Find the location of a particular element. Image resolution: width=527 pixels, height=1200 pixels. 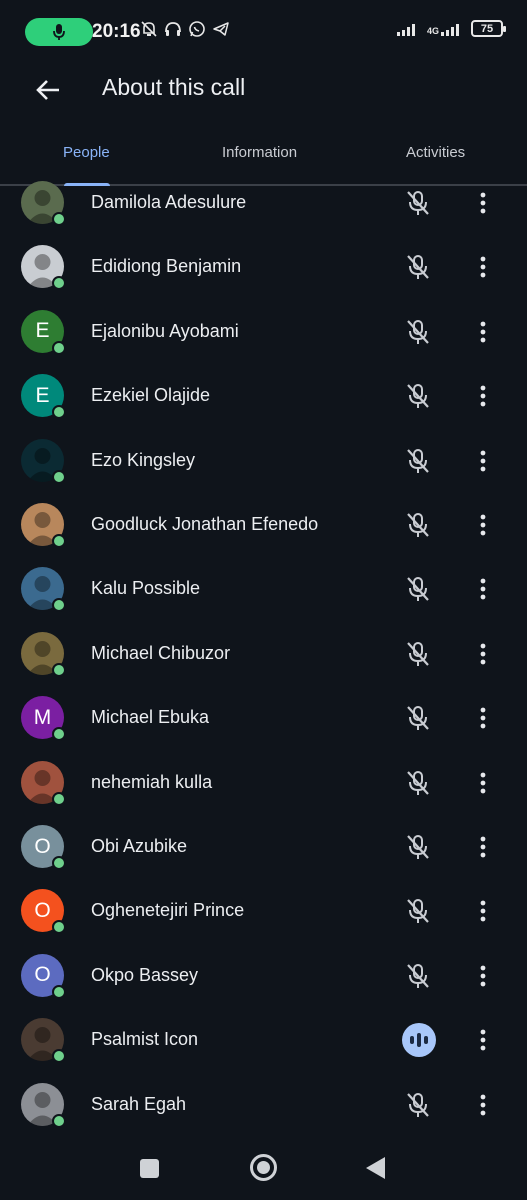

battery-icon: 75 is located at coordinates (488, 28).